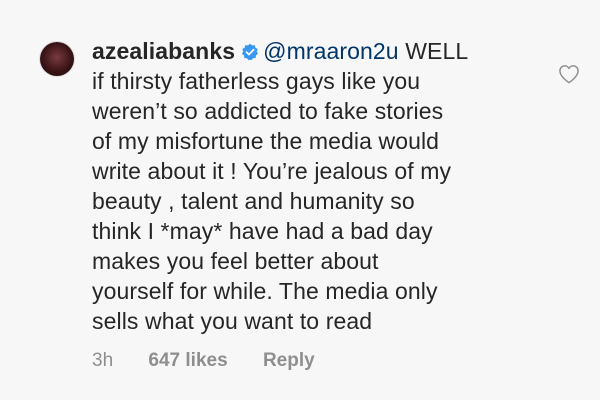 The width and height of the screenshot is (600, 400). I want to click on comment-text-line: makes you feel better about, so click(235, 261).